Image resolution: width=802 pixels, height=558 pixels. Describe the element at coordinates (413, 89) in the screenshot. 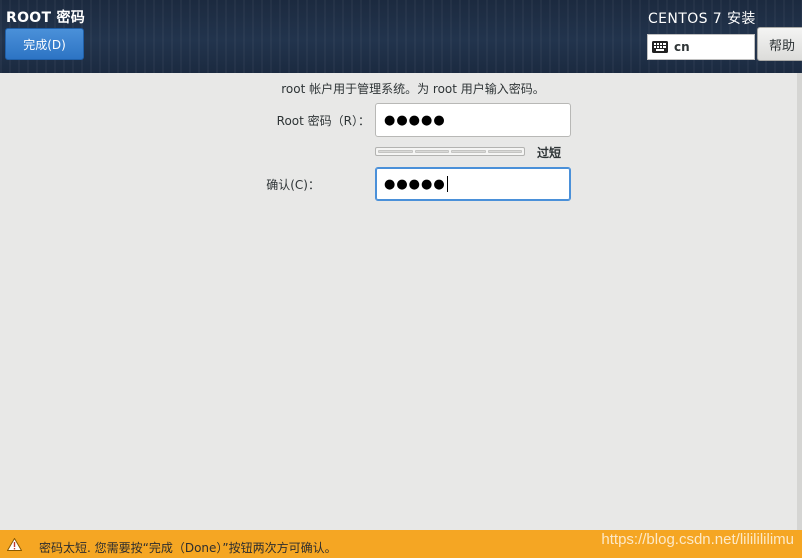

I see `intro-text: root 帐户用于管理系统。为 root 用户输入密码。` at that location.